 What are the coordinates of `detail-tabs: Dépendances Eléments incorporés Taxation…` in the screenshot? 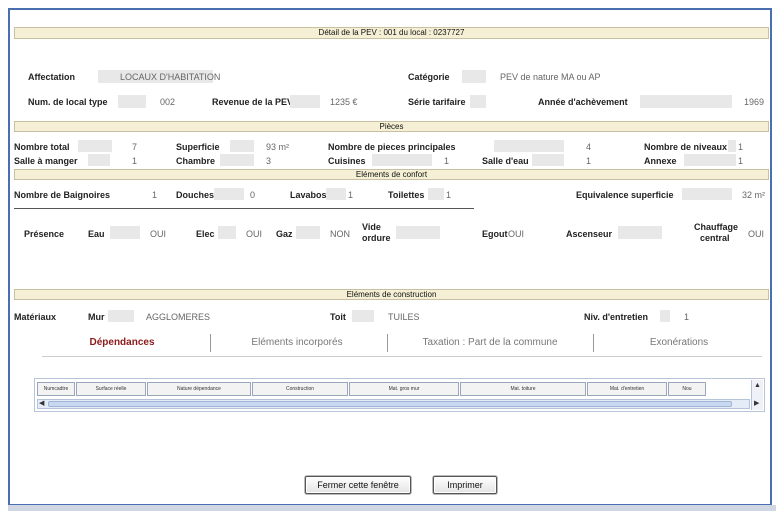 It's located at (402, 344).